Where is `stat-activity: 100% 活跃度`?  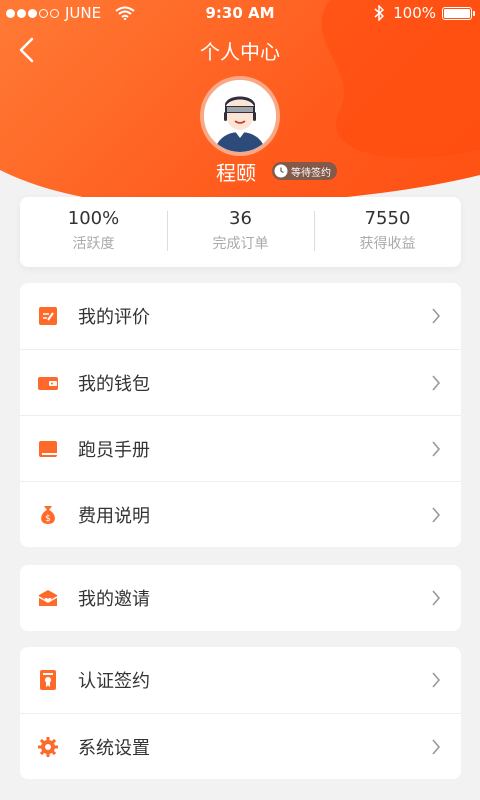
stat-activity: 100% 活跃度 is located at coordinates (93, 232).